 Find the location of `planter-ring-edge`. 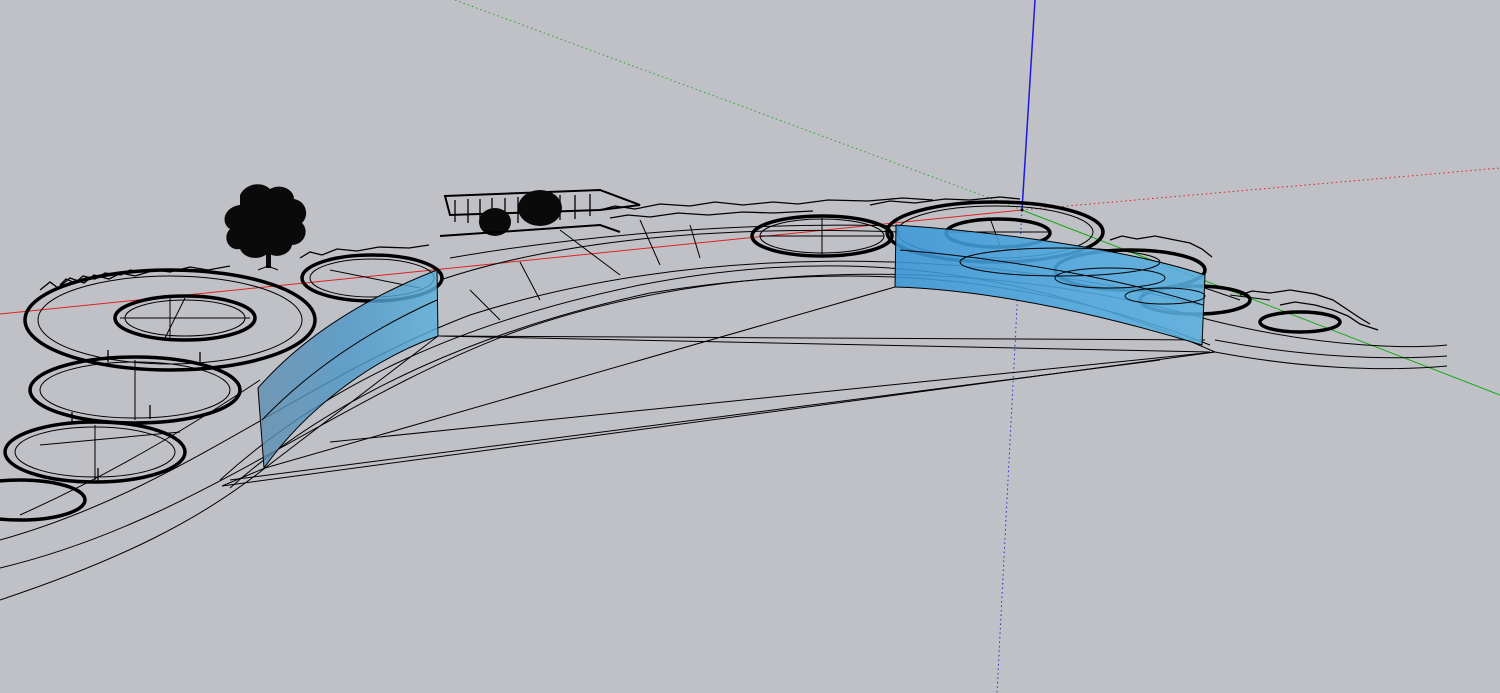

planter-ring-edge is located at coordinates (1300, 322).